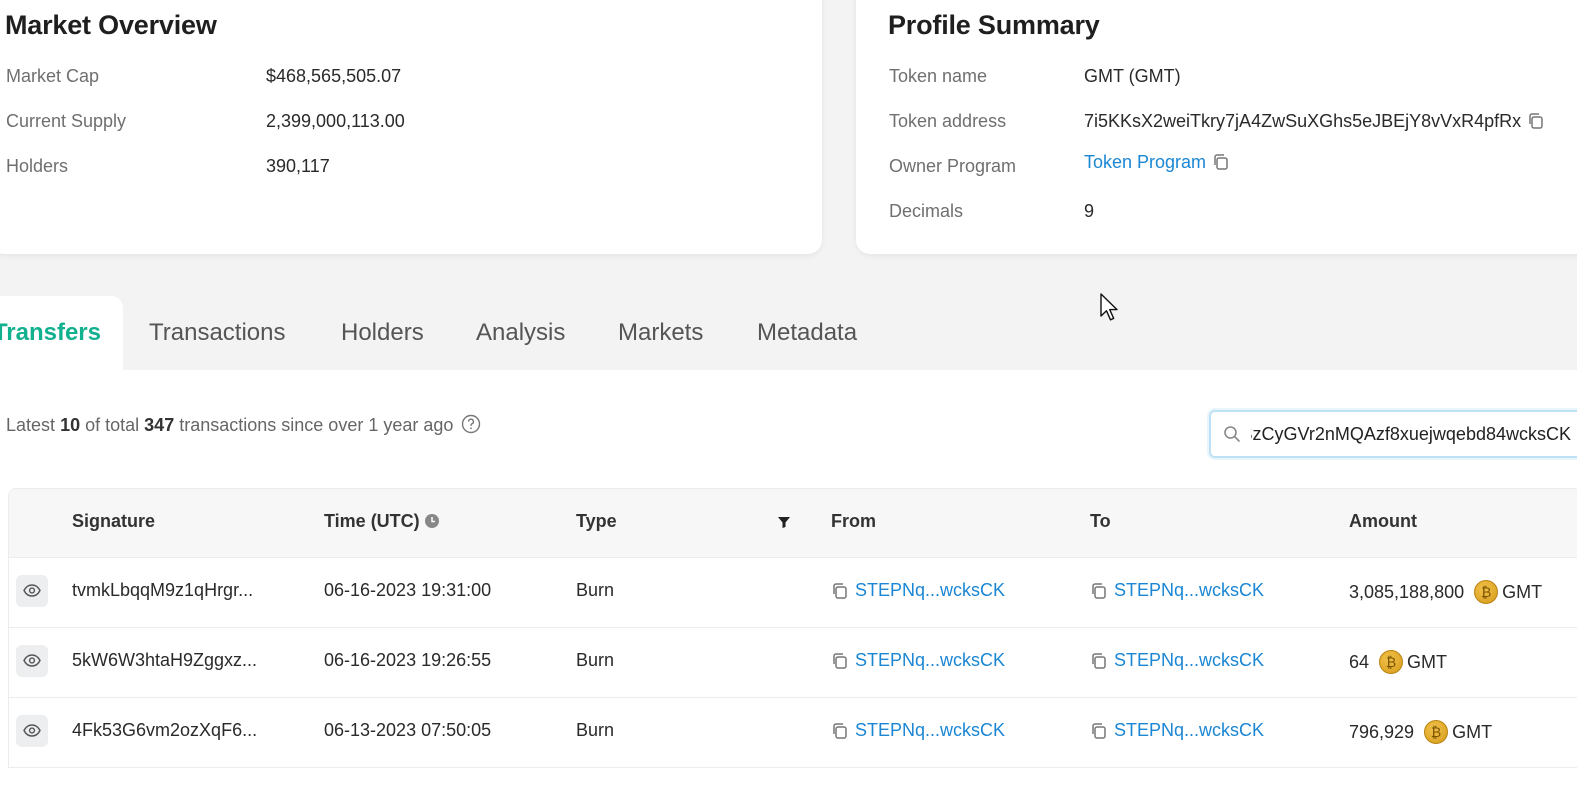 This screenshot has width=1577, height=790. I want to click on token-address-label: Token address, so click(948, 121).